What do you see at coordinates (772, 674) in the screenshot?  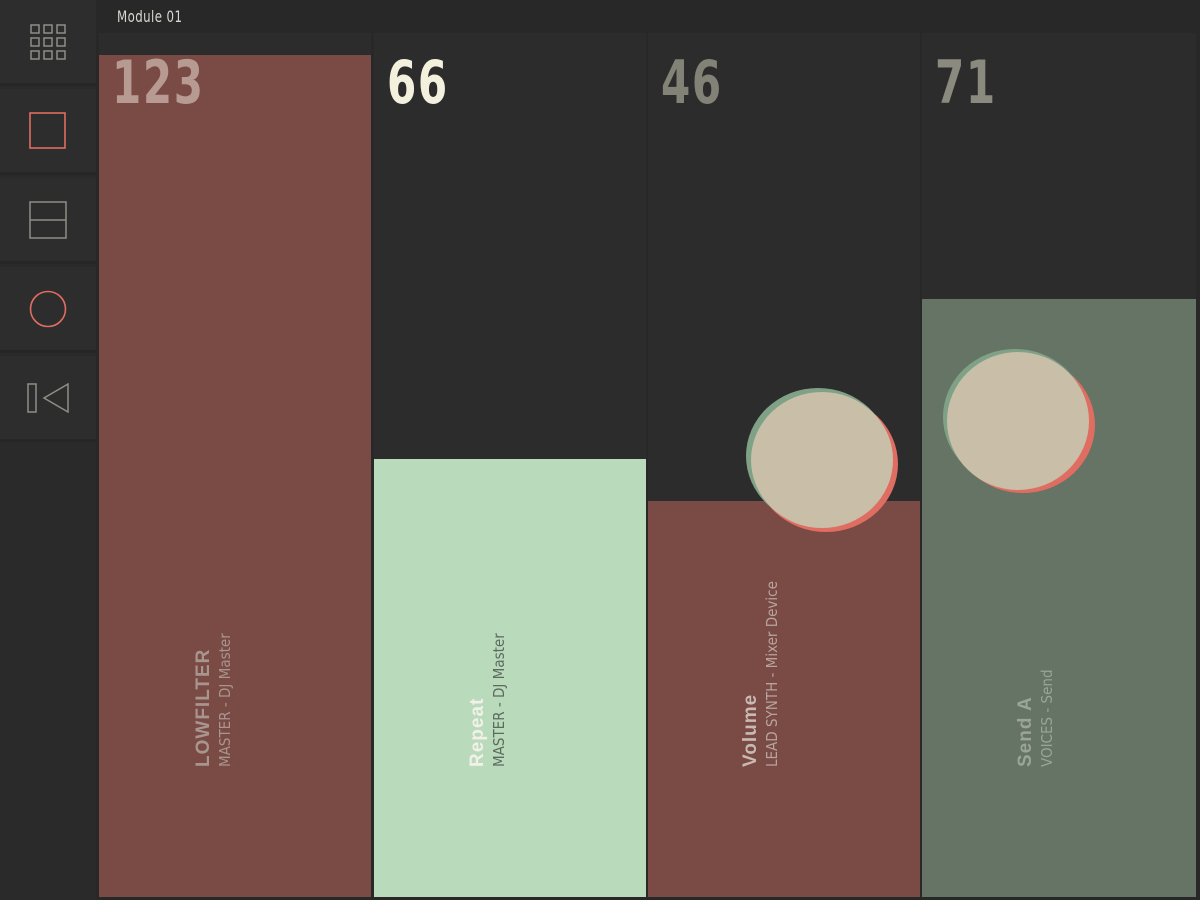 I see `fader-subtitle: LEAD SYNTH - Mixer Device` at bounding box center [772, 674].